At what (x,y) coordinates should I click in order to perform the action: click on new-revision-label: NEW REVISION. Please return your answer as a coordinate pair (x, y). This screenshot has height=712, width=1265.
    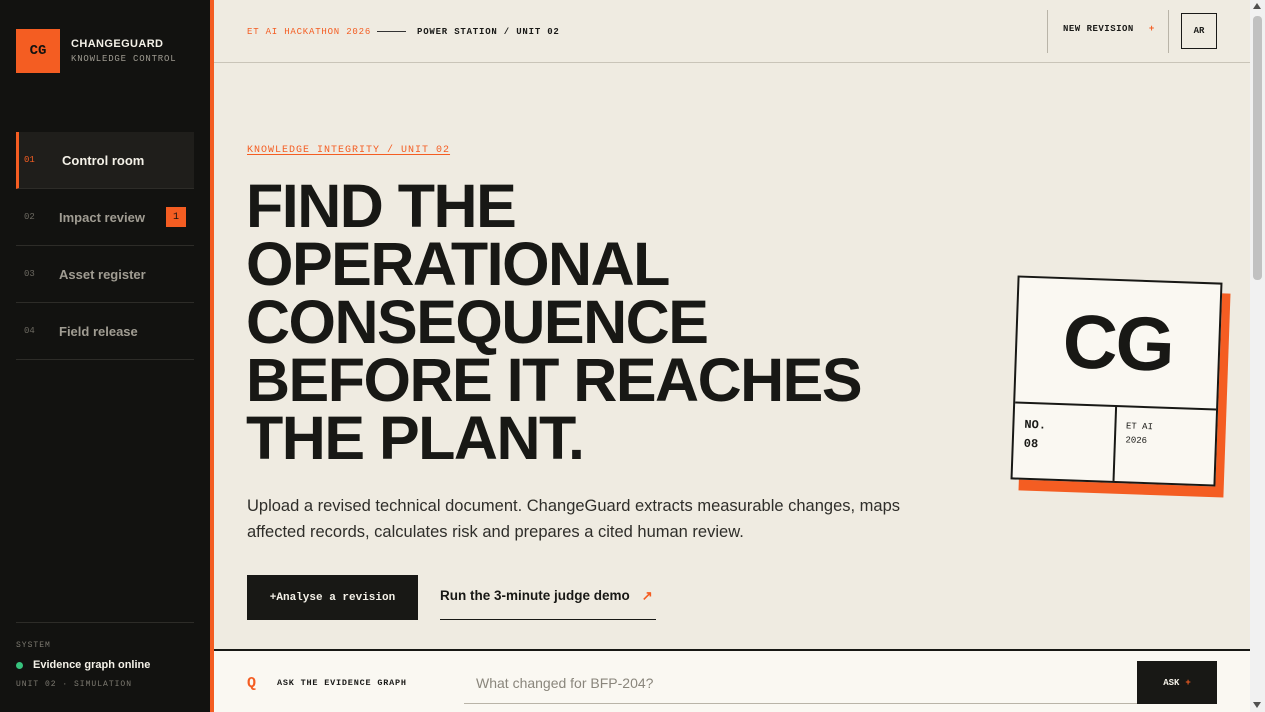
    Looking at the image, I should click on (1098, 29).